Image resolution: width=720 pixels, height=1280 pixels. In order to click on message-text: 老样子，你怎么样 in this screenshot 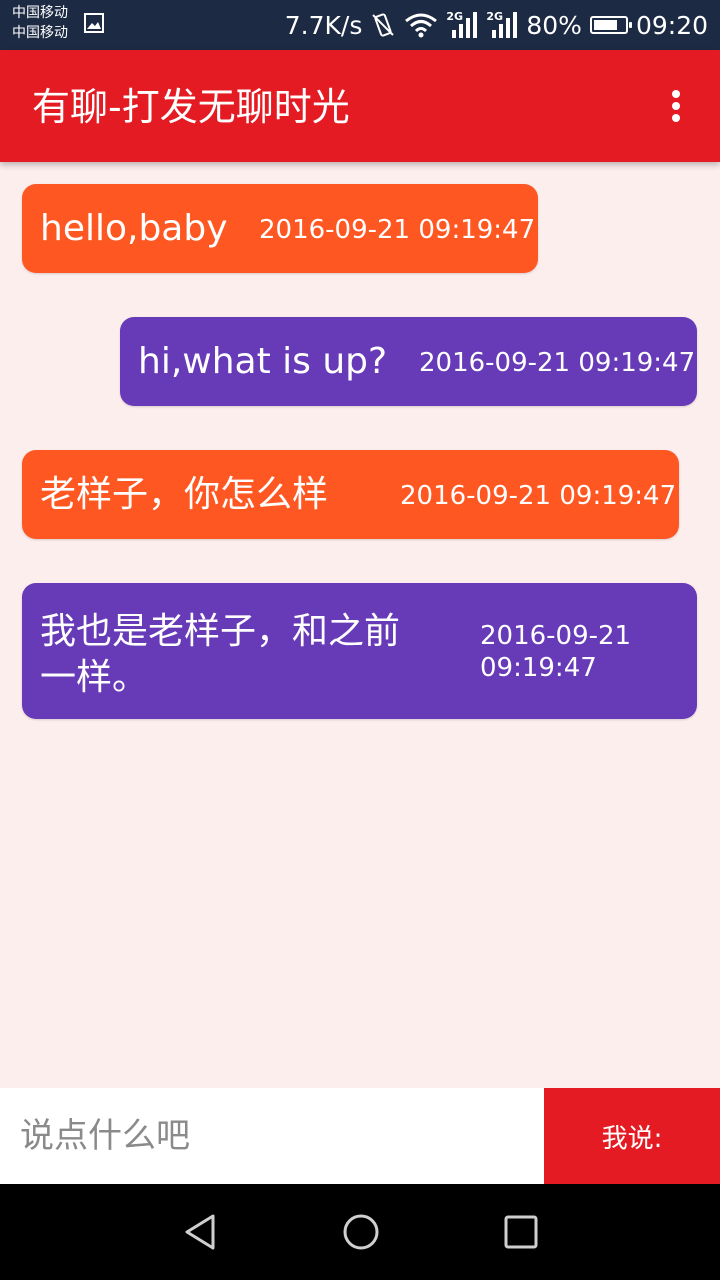, I will do `click(184, 494)`.